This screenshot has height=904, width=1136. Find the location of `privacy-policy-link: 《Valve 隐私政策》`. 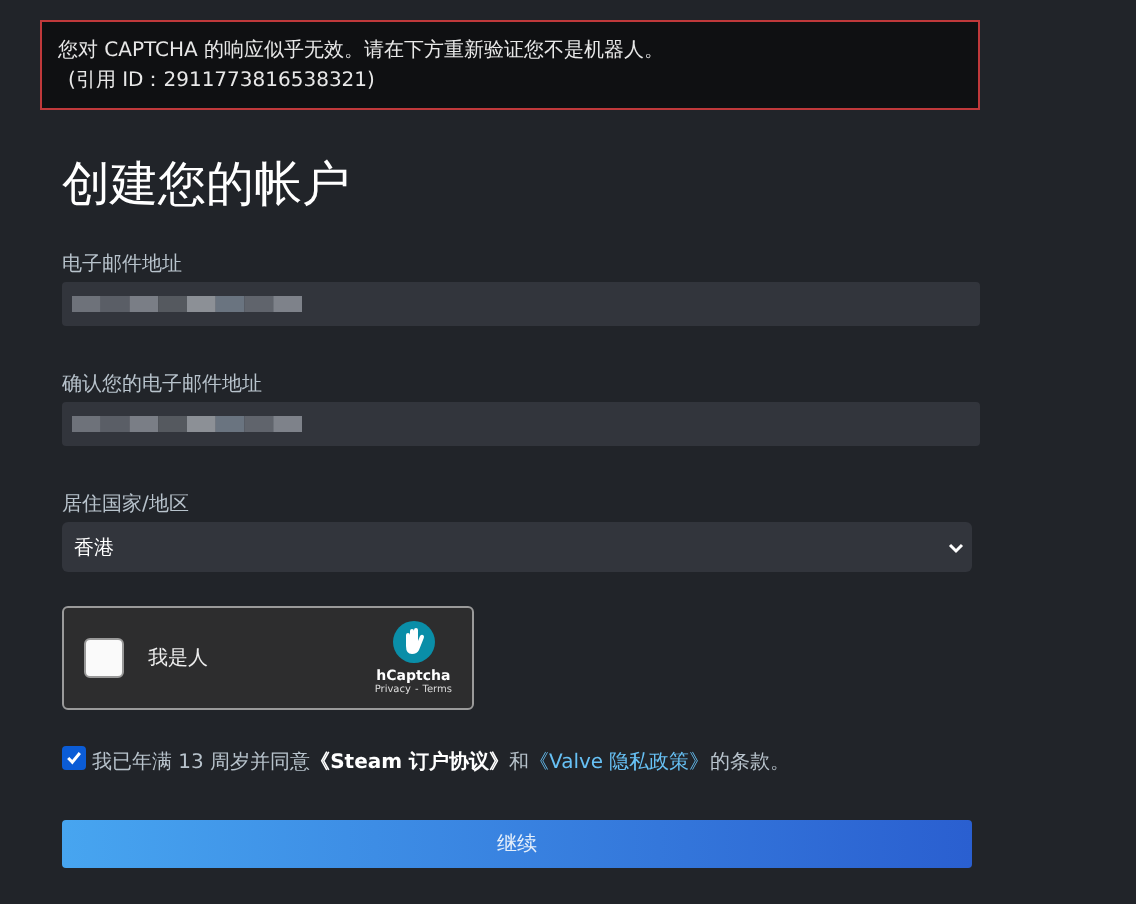

privacy-policy-link: 《Valve 隐私政策》 is located at coordinates (619, 763).